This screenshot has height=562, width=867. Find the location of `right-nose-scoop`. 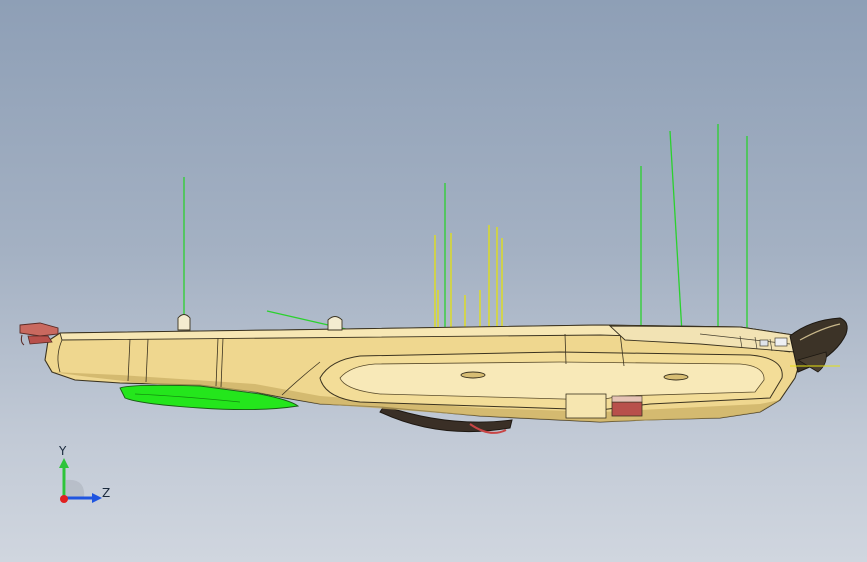

right-nose-scoop is located at coordinates (818, 345).